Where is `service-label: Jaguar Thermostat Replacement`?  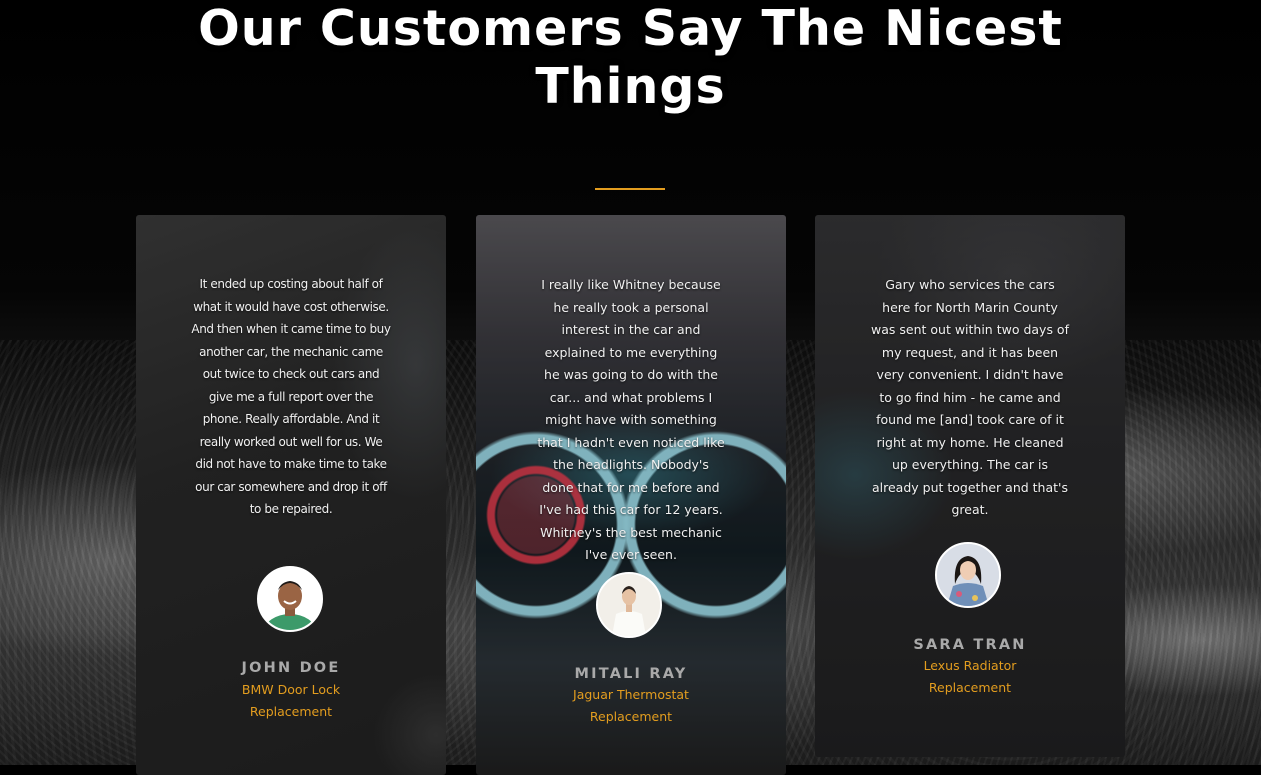
service-label: Jaguar Thermostat Replacement is located at coordinates (631, 705).